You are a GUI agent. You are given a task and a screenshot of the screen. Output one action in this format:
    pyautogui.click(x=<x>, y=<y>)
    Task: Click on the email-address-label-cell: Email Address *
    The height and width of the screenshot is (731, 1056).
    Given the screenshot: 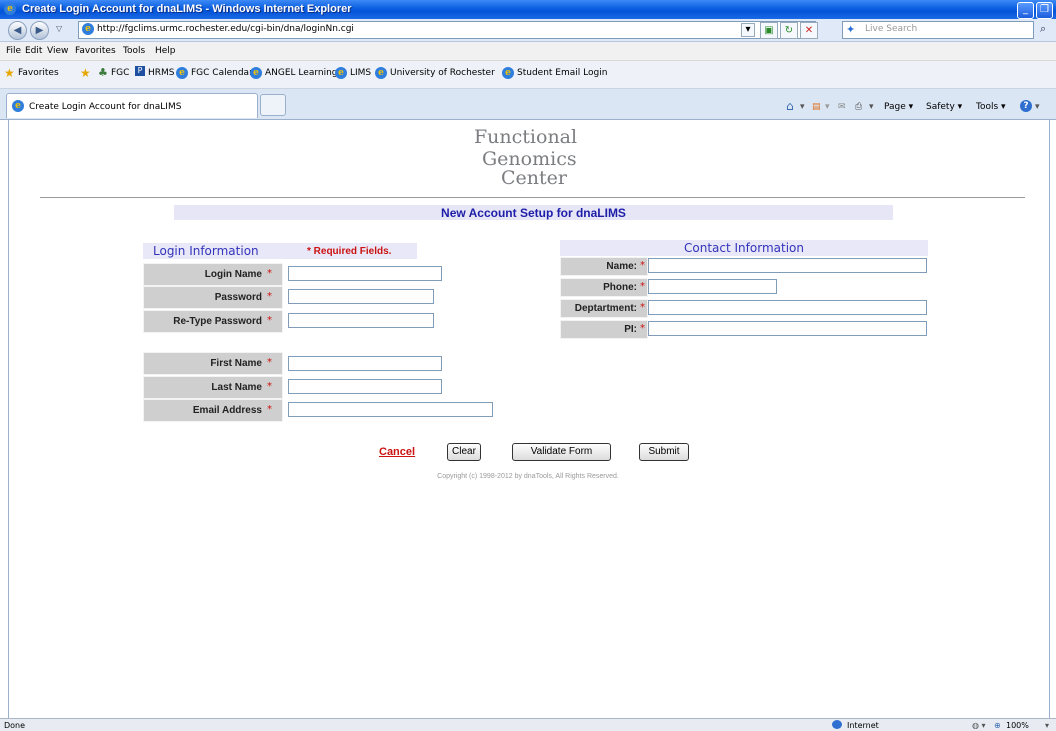 What is the action you would take?
    pyautogui.click(x=213, y=410)
    